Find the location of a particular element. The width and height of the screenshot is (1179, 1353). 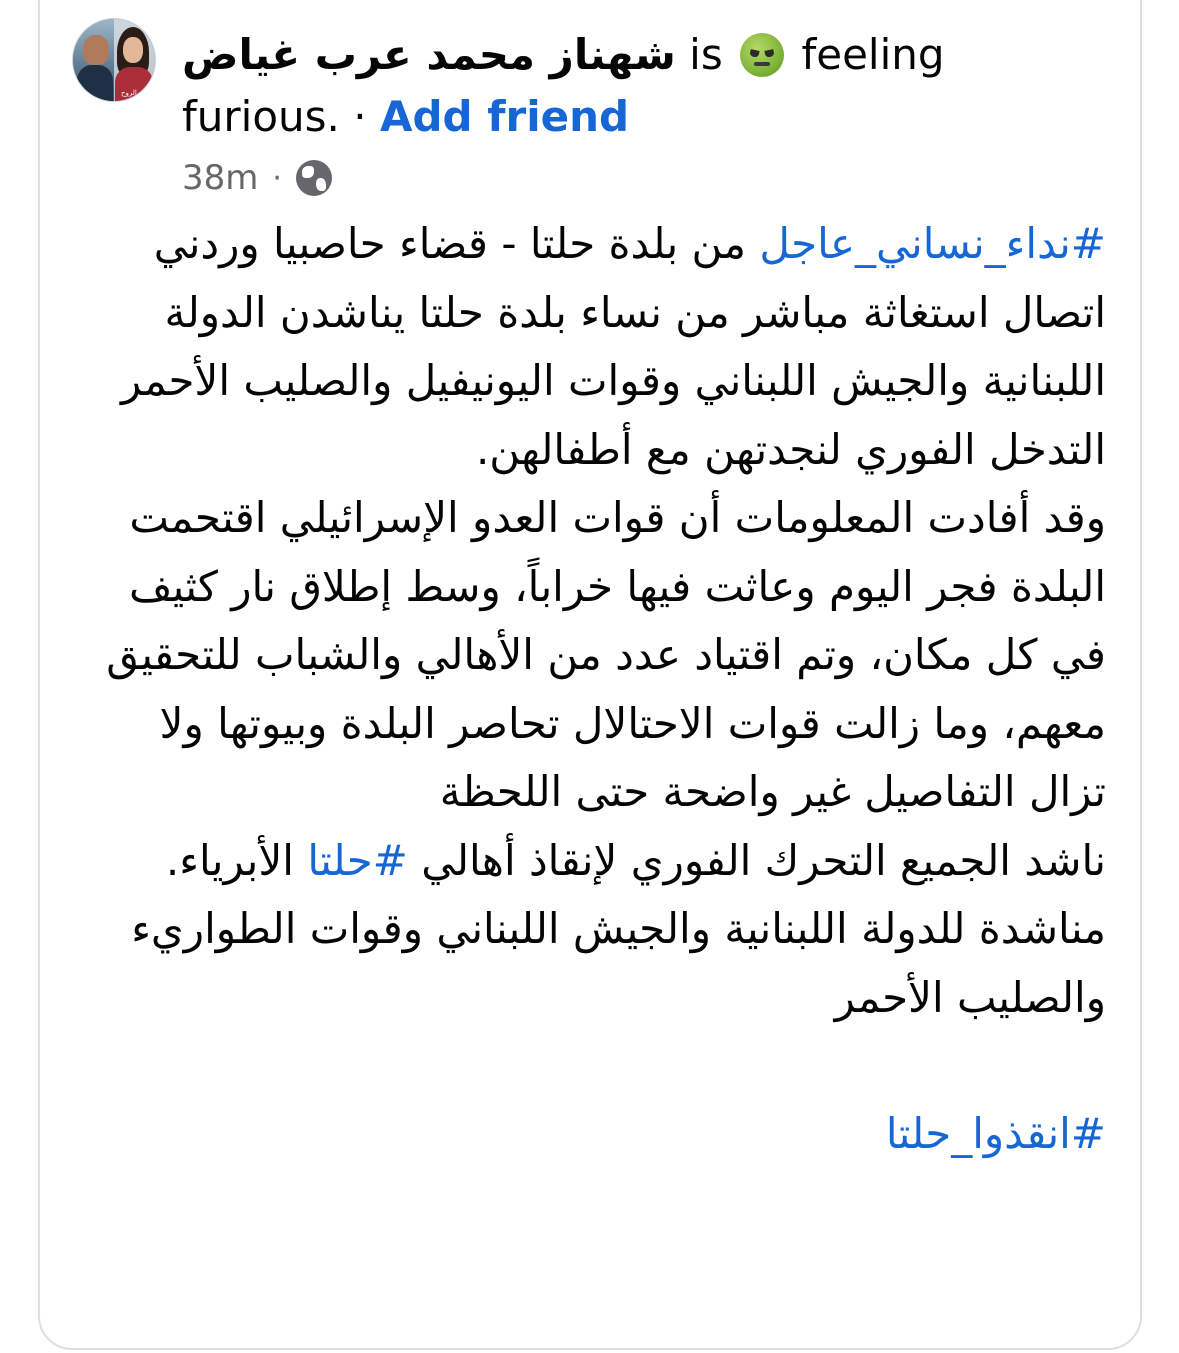

feeling-text: feeling is located at coordinates (873, 54).